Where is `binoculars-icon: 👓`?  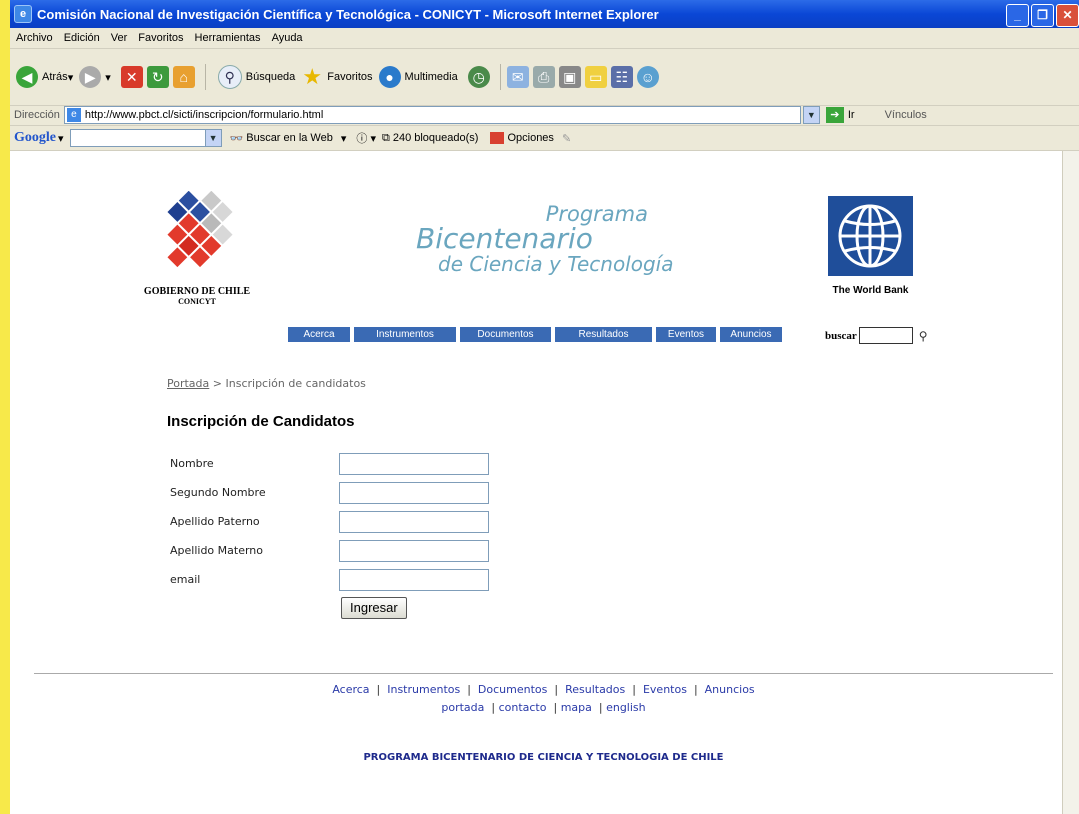
binoculars-icon: 👓 is located at coordinates (236, 138).